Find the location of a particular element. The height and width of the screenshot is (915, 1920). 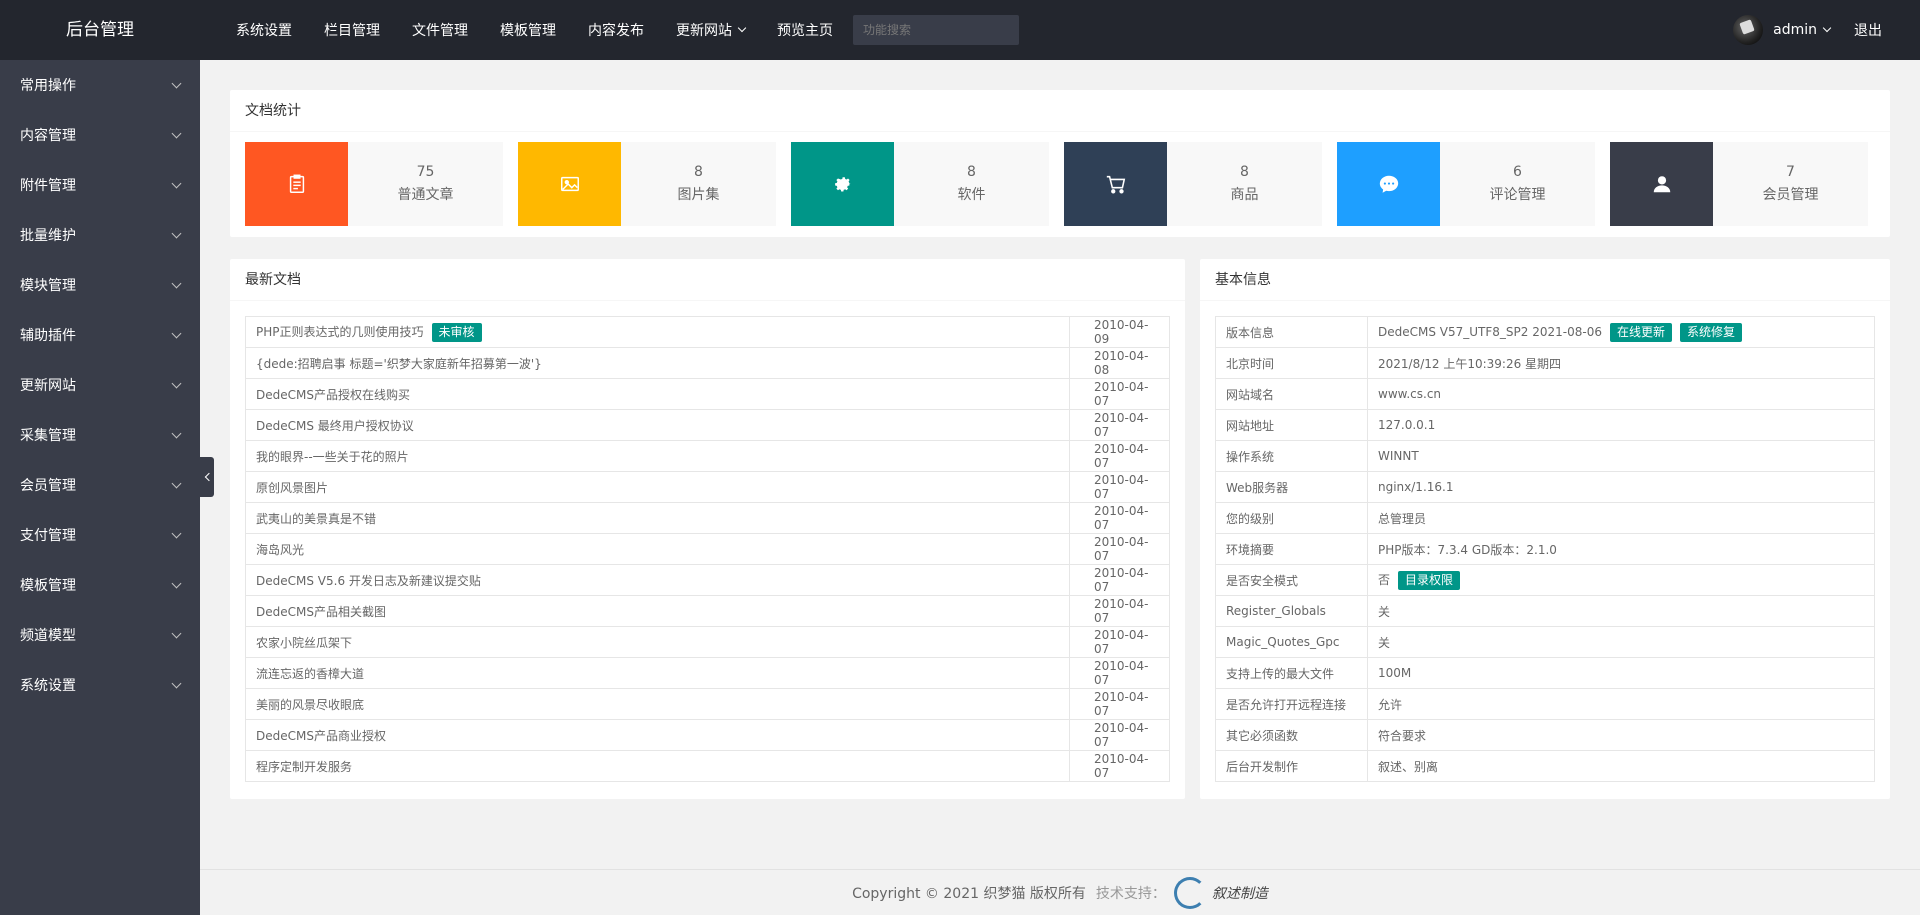

doc-title-link: DedeCMS产品授权在线购买 is located at coordinates (333, 395).